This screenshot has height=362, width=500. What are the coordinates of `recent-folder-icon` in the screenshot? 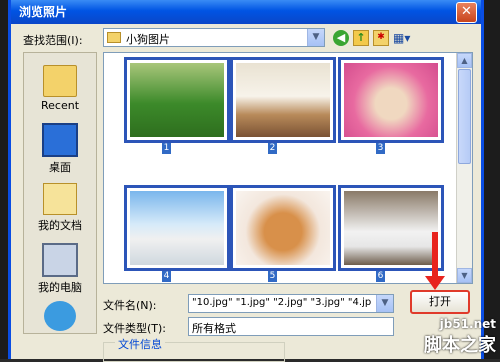 It's located at (60, 81).